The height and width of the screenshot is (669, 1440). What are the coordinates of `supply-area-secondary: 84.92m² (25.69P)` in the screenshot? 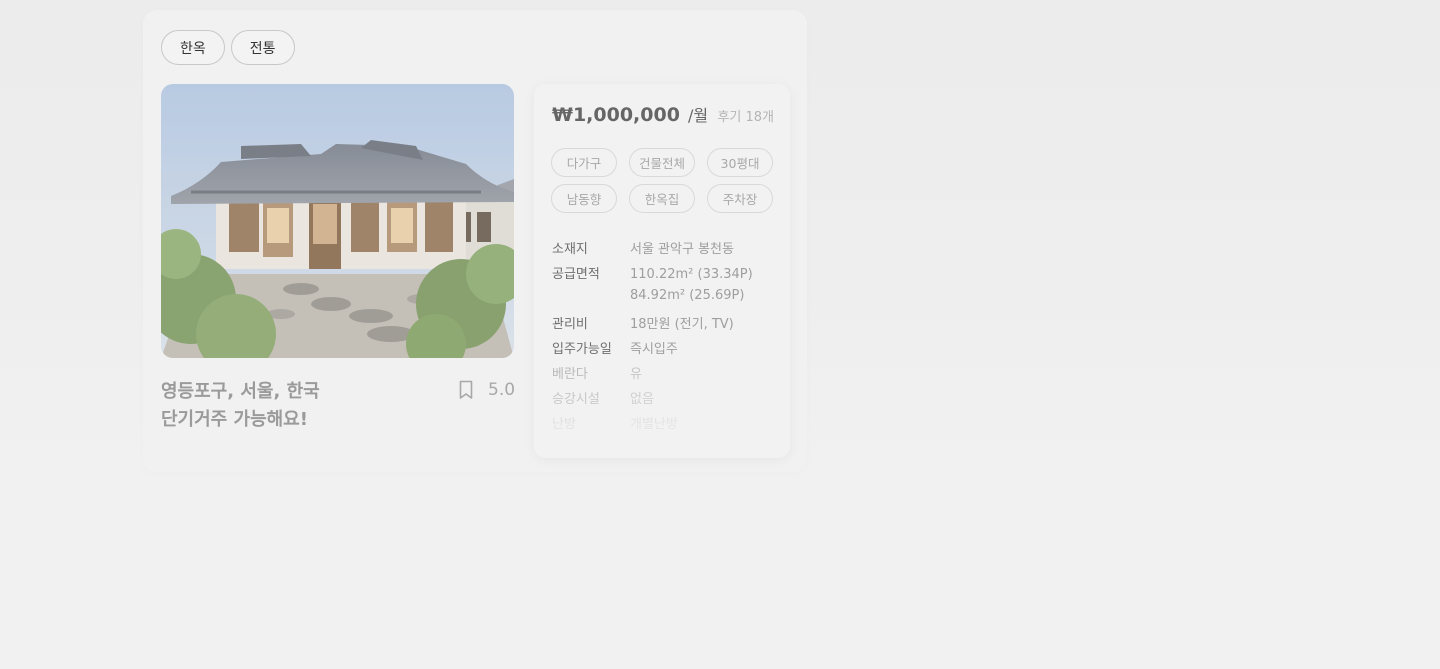 It's located at (687, 295).